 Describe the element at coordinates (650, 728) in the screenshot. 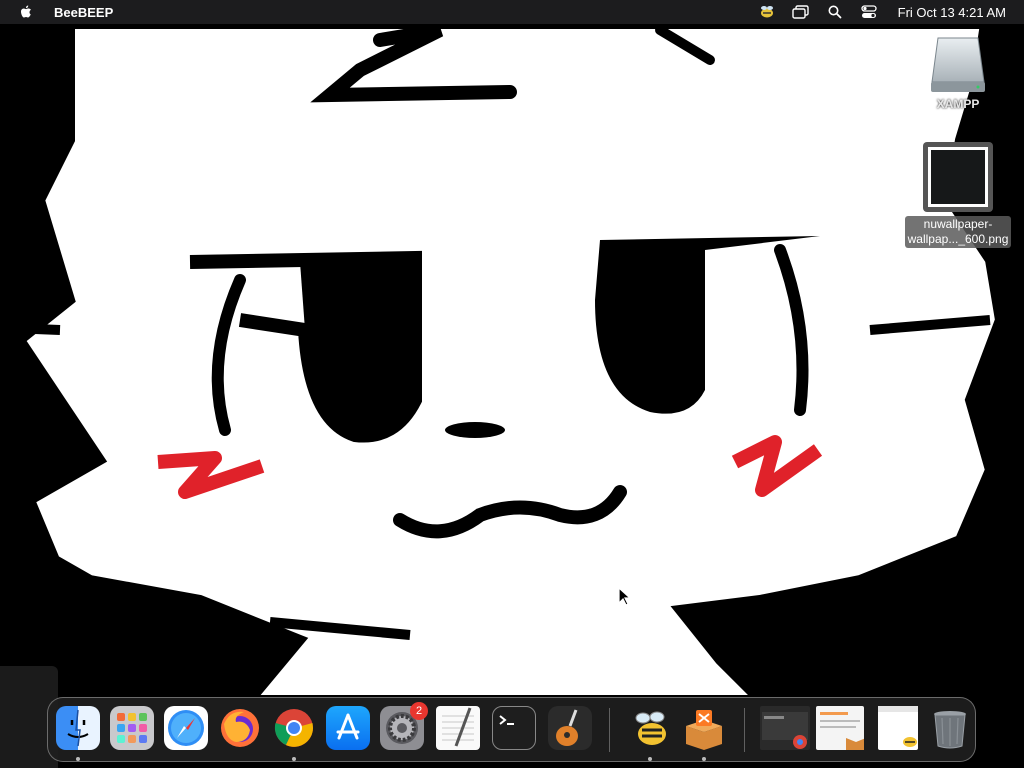

I see `beebeep-icon` at that location.